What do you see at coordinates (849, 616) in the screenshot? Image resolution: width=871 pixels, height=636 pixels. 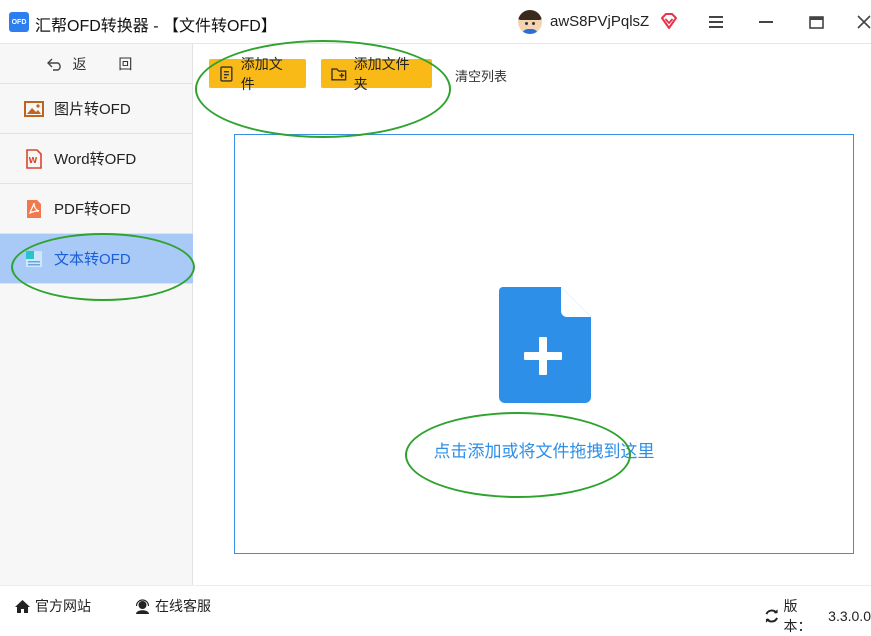 I see `version-number: 3.3.0.0` at bounding box center [849, 616].